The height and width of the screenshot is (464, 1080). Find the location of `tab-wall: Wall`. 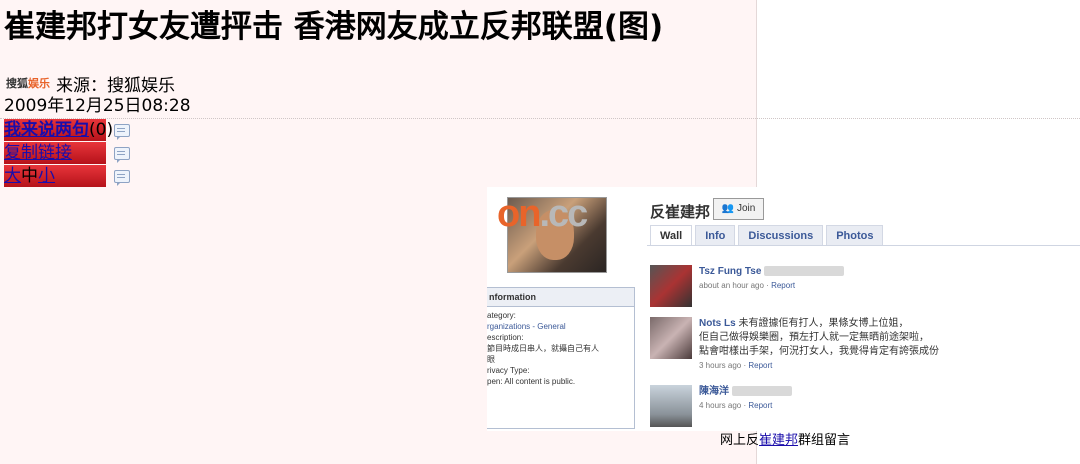

tab-wall: Wall is located at coordinates (671, 235).